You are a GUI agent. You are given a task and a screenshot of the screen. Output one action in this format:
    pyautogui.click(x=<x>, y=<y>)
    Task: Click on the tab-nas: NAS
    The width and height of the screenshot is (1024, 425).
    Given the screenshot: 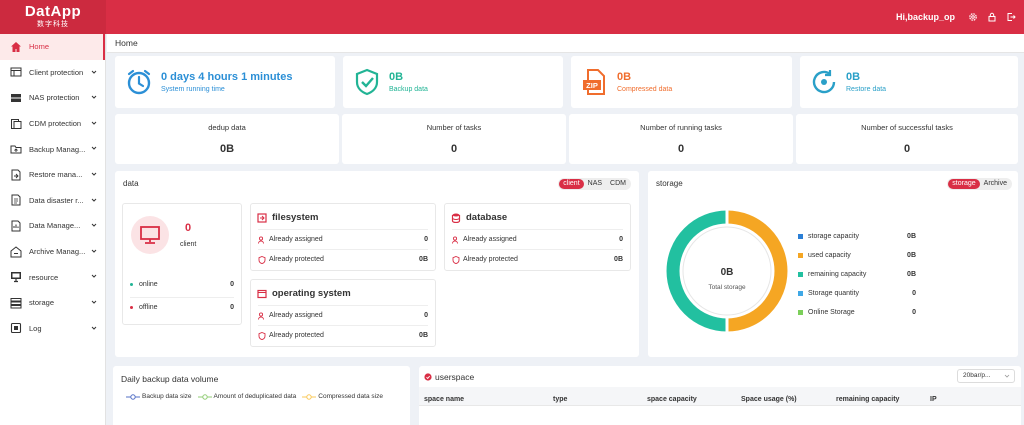 What is the action you would take?
    pyautogui.click(x=595, y=184)
    